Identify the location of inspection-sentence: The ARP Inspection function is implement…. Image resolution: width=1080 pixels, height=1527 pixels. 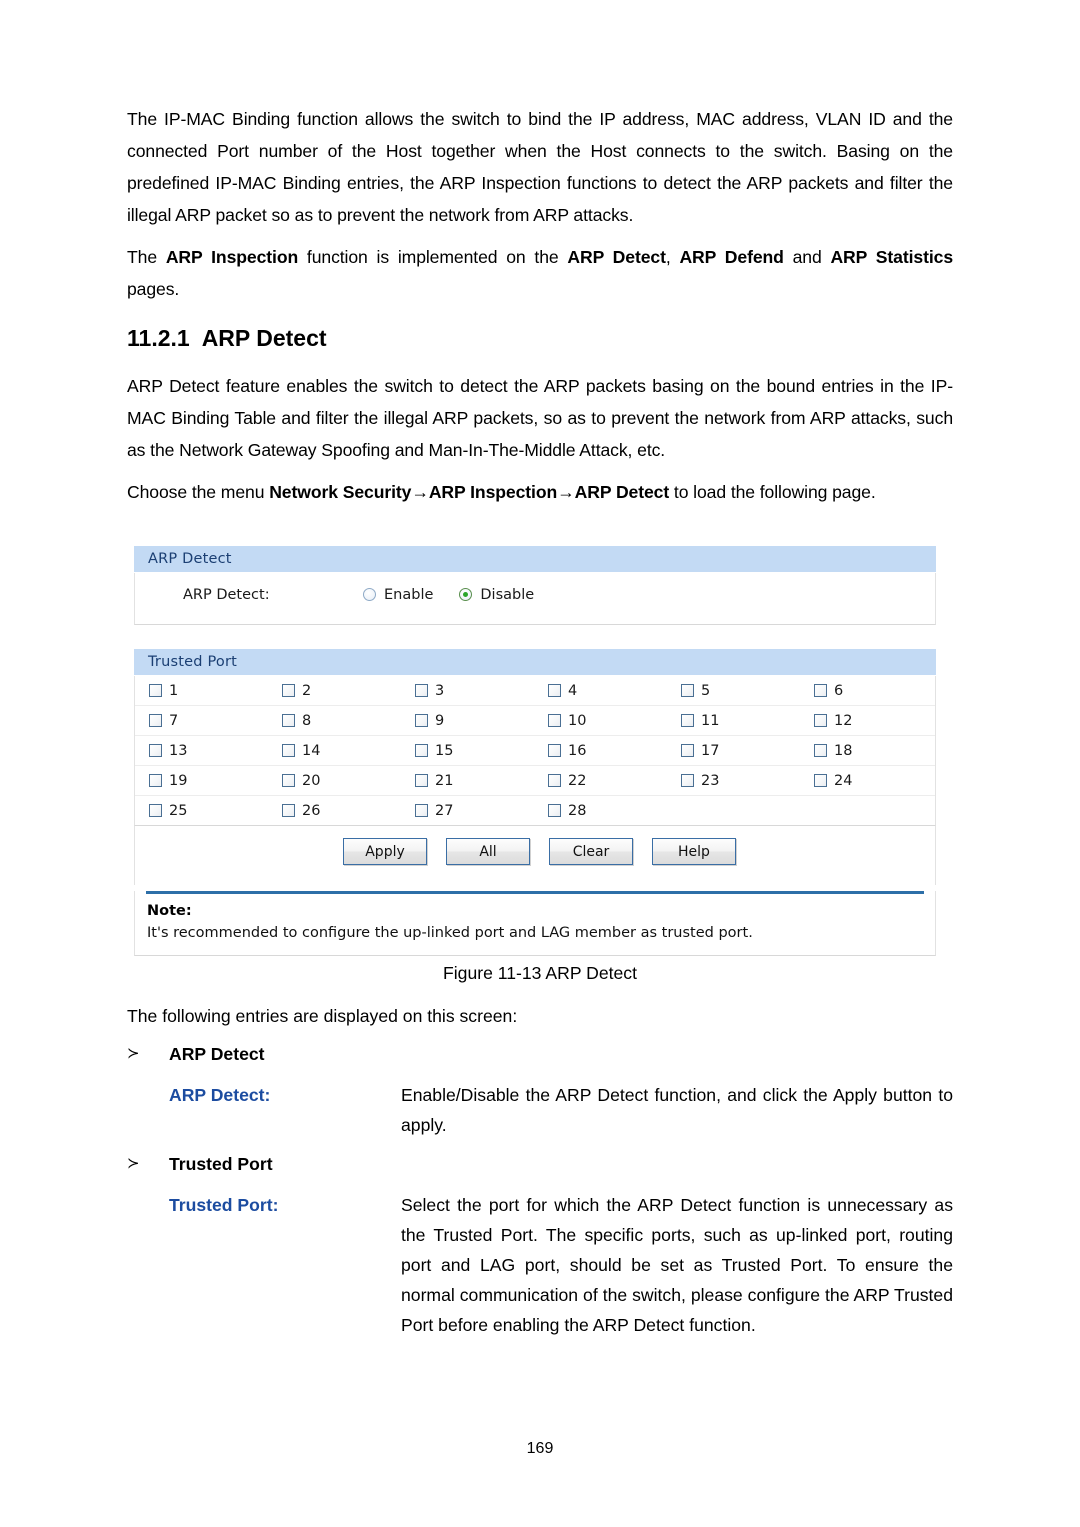
(540, 273).